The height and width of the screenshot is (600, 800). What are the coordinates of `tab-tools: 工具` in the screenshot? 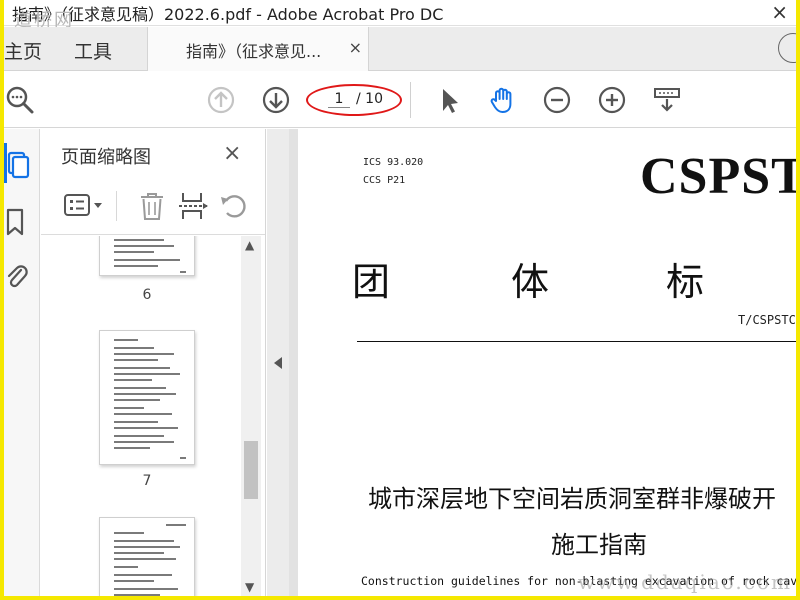 It's located at (93, 50).